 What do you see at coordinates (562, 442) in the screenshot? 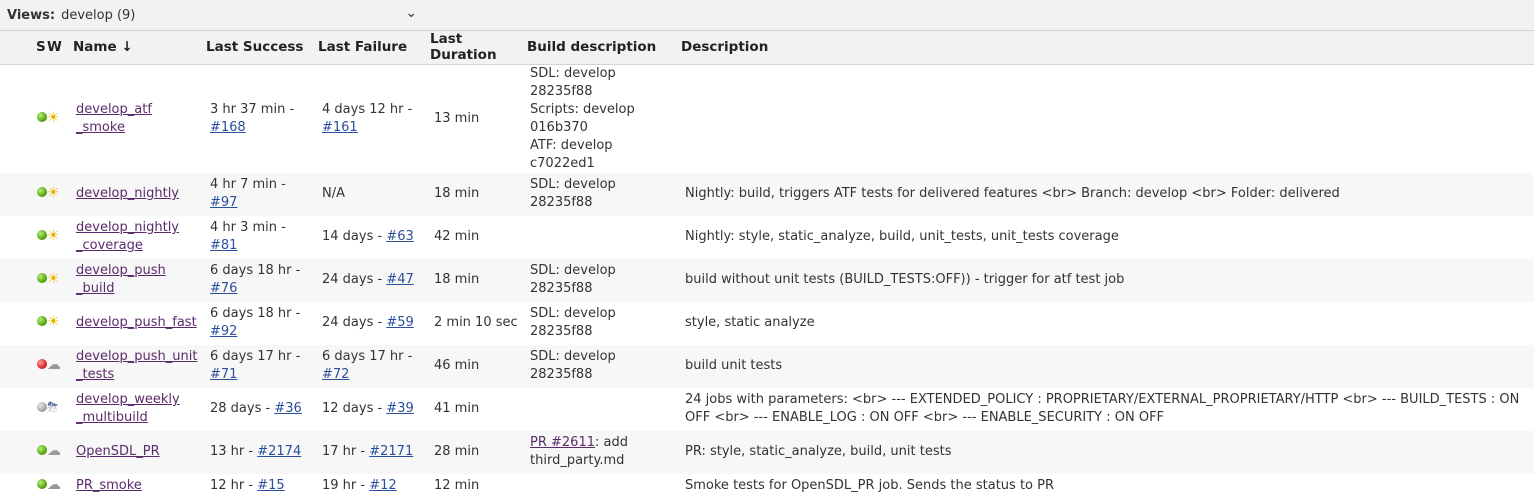
I see `pr-link: PR #2611` at bounding box center [562, 442].